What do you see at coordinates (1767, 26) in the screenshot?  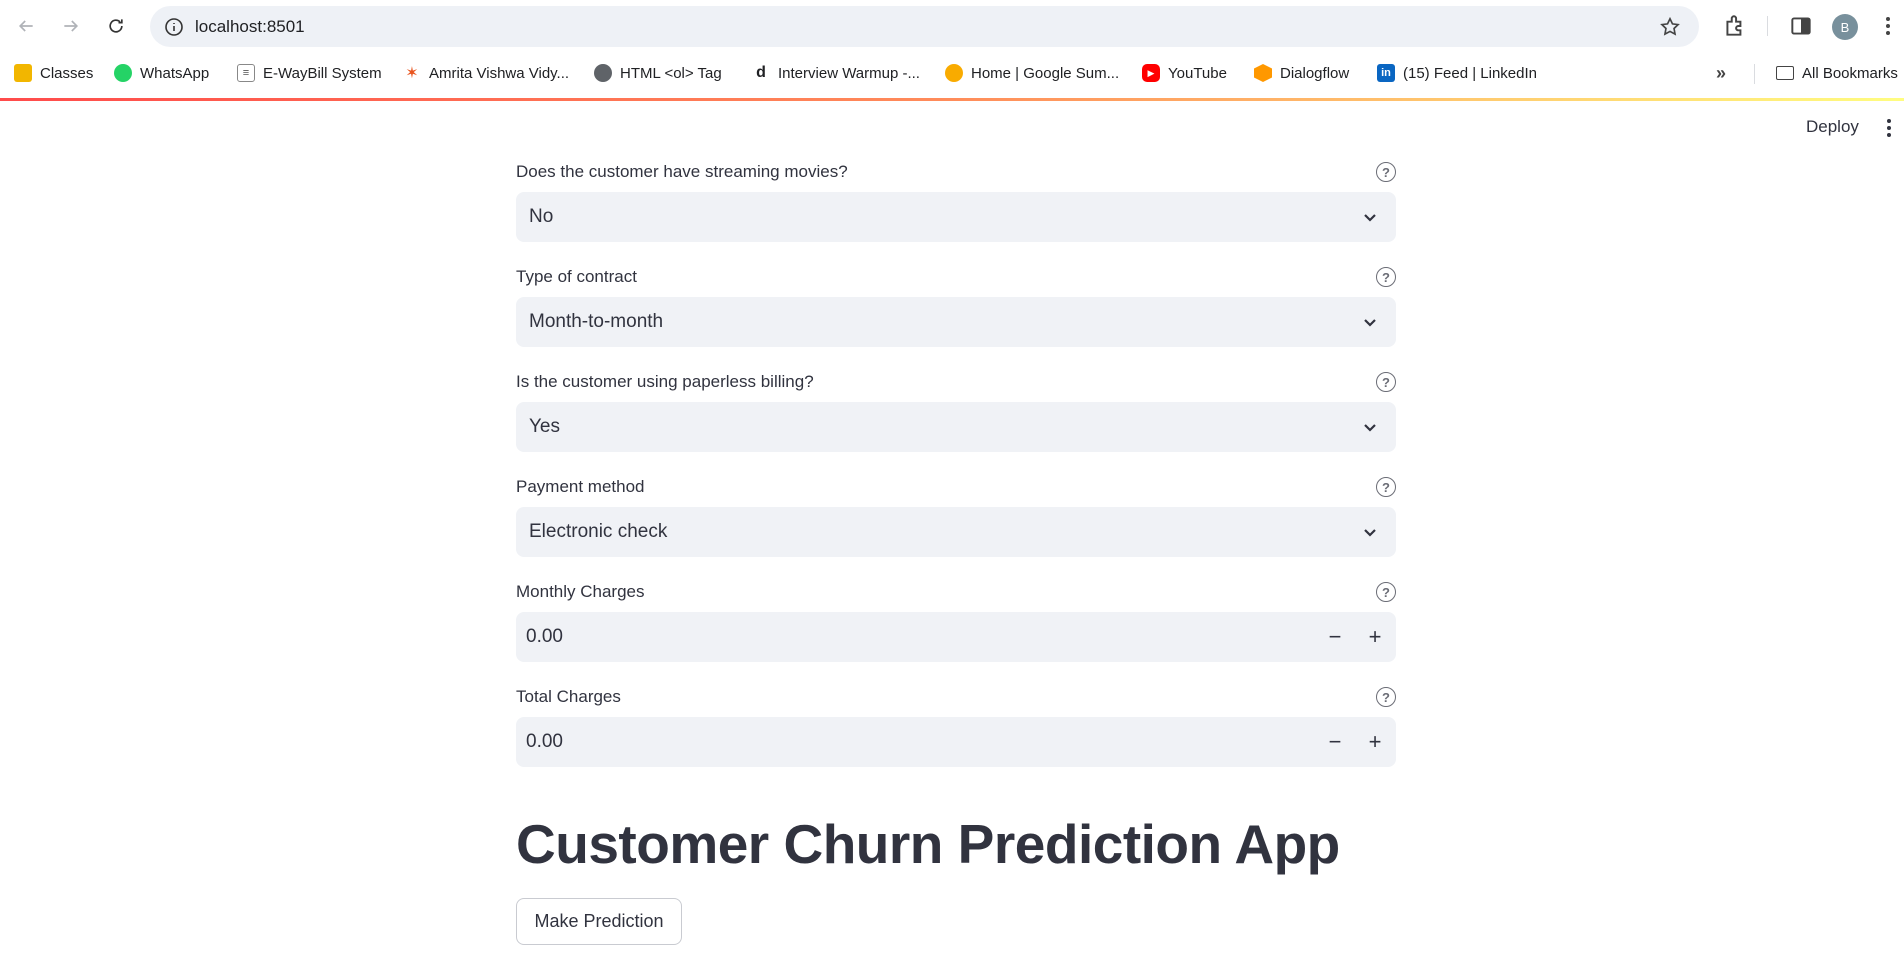 I see `toolbar-divider` at bounding box center [1767, 26].